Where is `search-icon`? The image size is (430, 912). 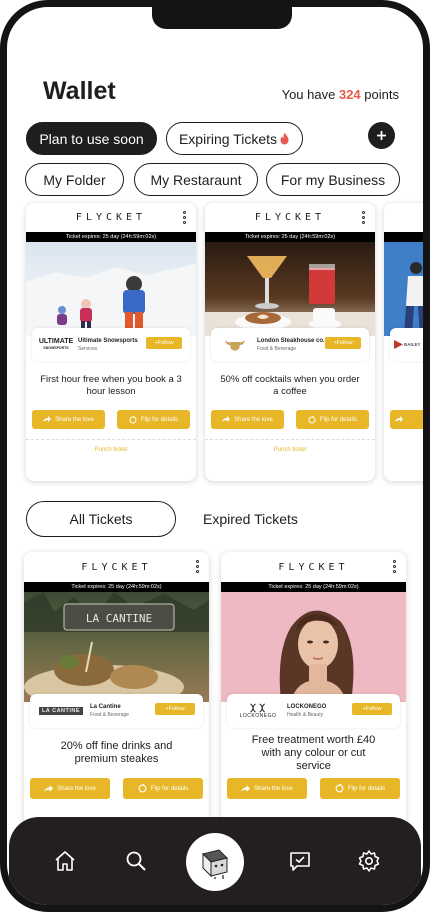 search-icon is located at coordinates (136, 861).